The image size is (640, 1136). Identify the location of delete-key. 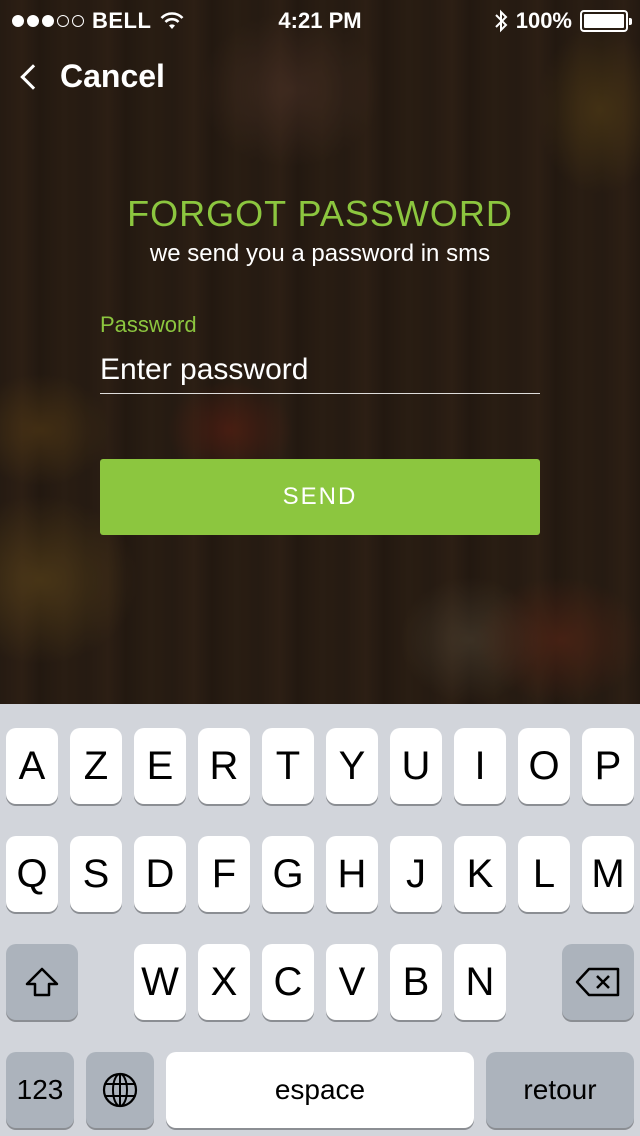
(598, 982).